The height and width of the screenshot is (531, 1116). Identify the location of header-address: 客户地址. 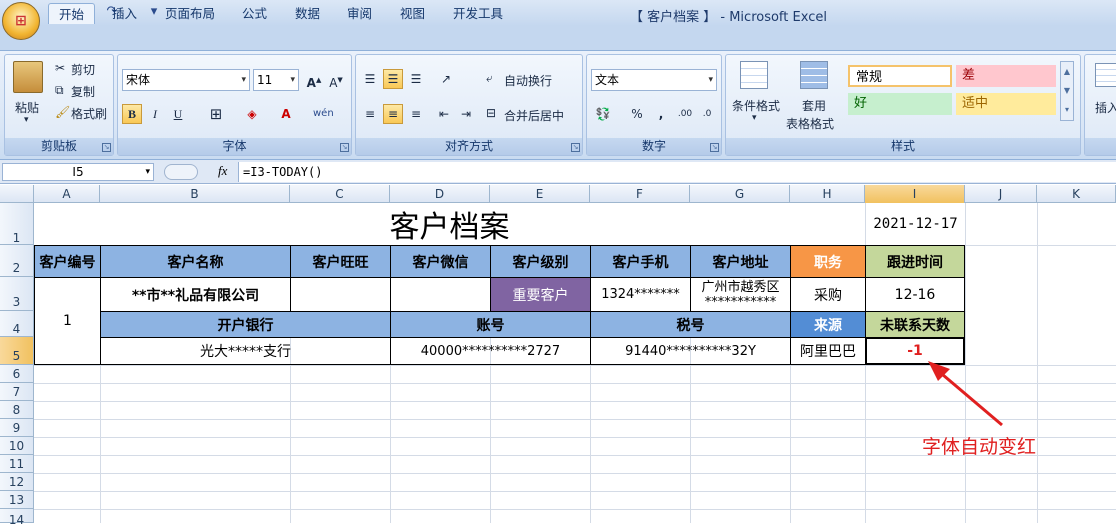
(740, 261).